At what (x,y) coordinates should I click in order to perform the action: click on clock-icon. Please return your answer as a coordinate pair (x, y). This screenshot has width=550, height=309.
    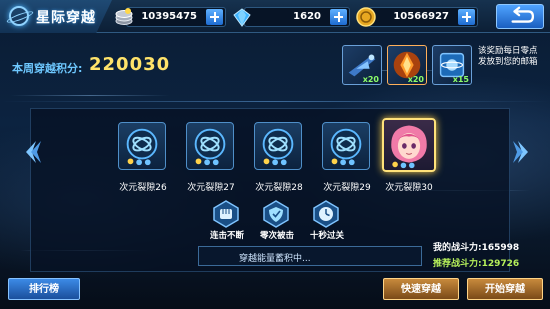
    Looking at the image, I should click on (326, 214).